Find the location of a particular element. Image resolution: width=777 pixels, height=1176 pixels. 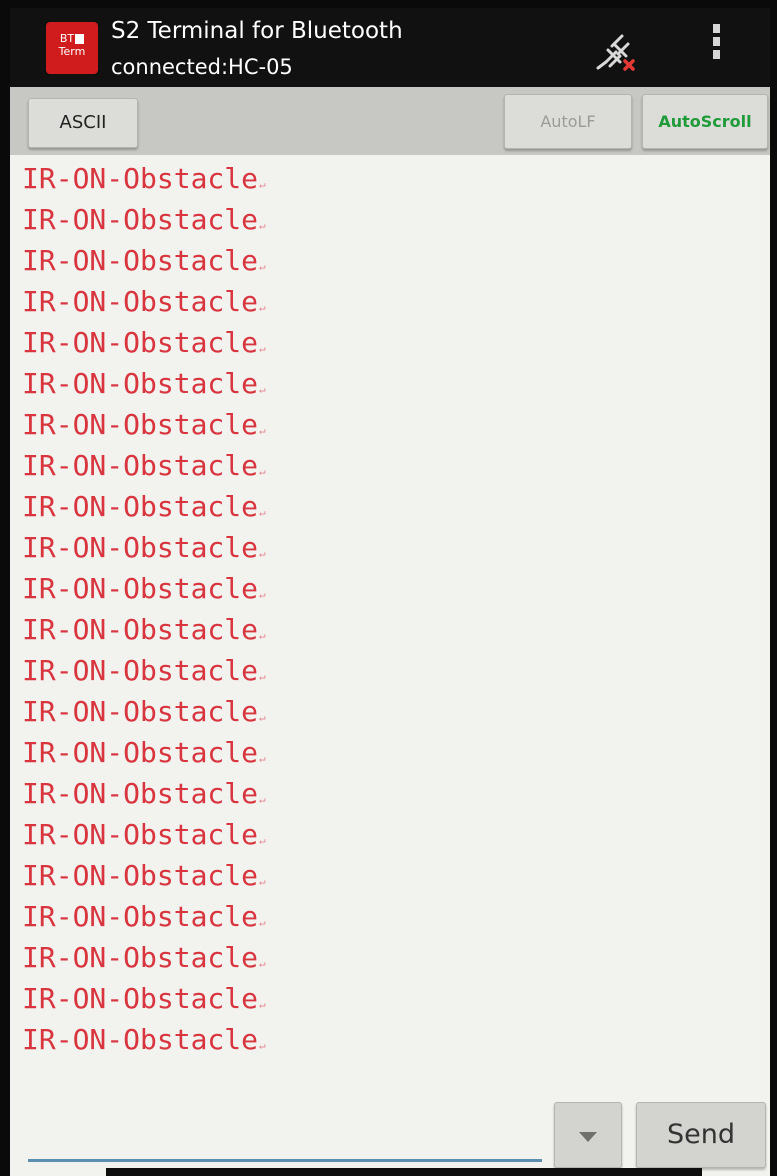

toolbar: ASCII AutoLF AutoScroll is located at coordinates (390, 121).